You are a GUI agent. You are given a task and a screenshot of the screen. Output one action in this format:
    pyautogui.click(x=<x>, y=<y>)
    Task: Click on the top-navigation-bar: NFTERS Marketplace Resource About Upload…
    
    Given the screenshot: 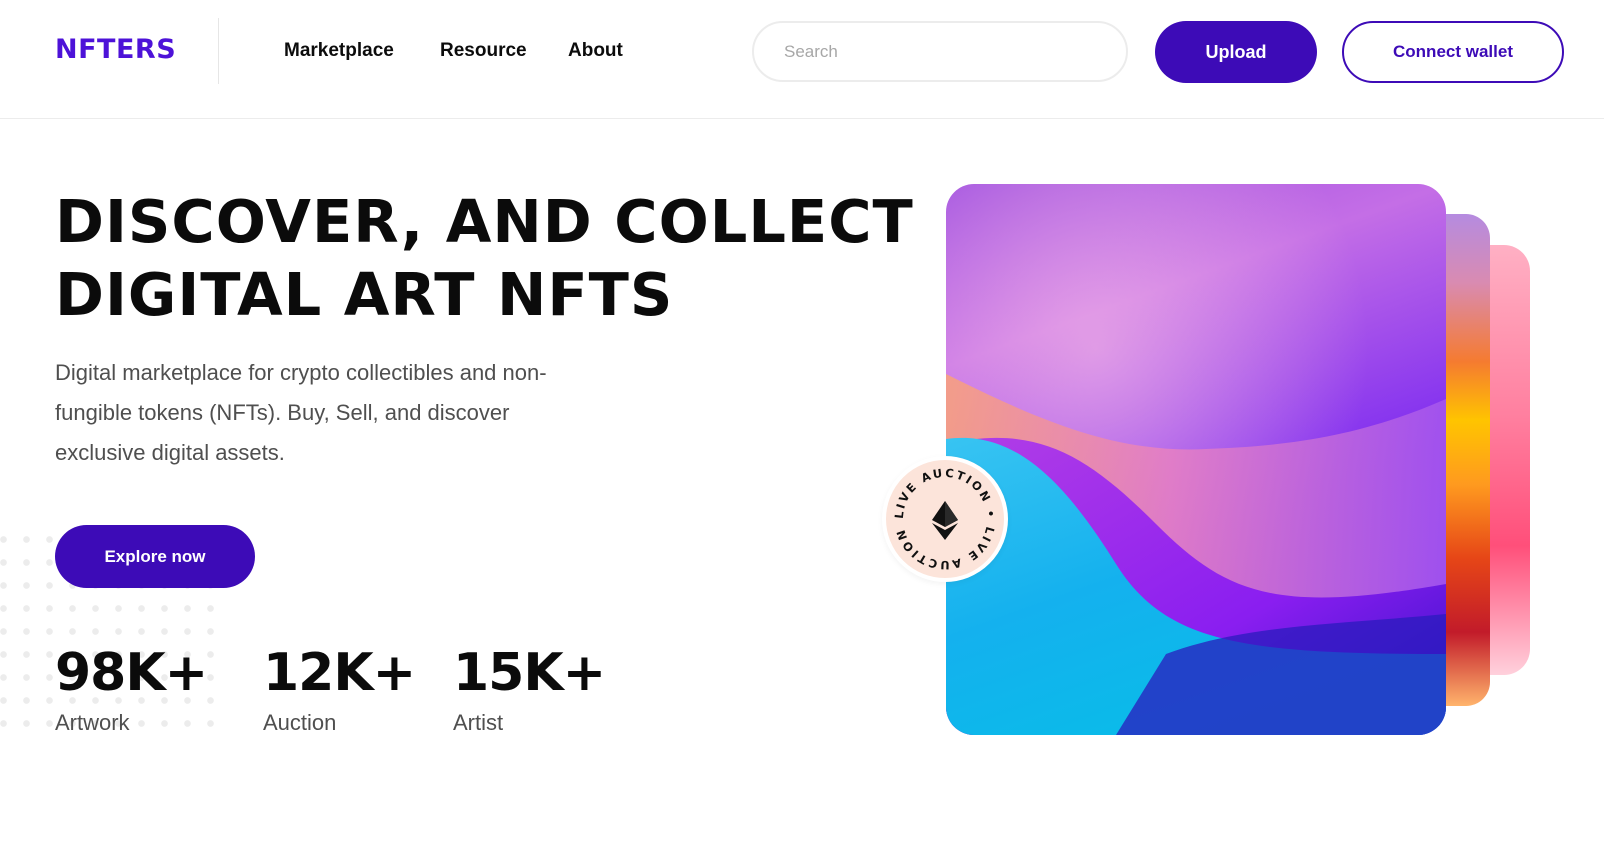 What is the action you would take?
    pyautogui.click(x=802, y=59)
    